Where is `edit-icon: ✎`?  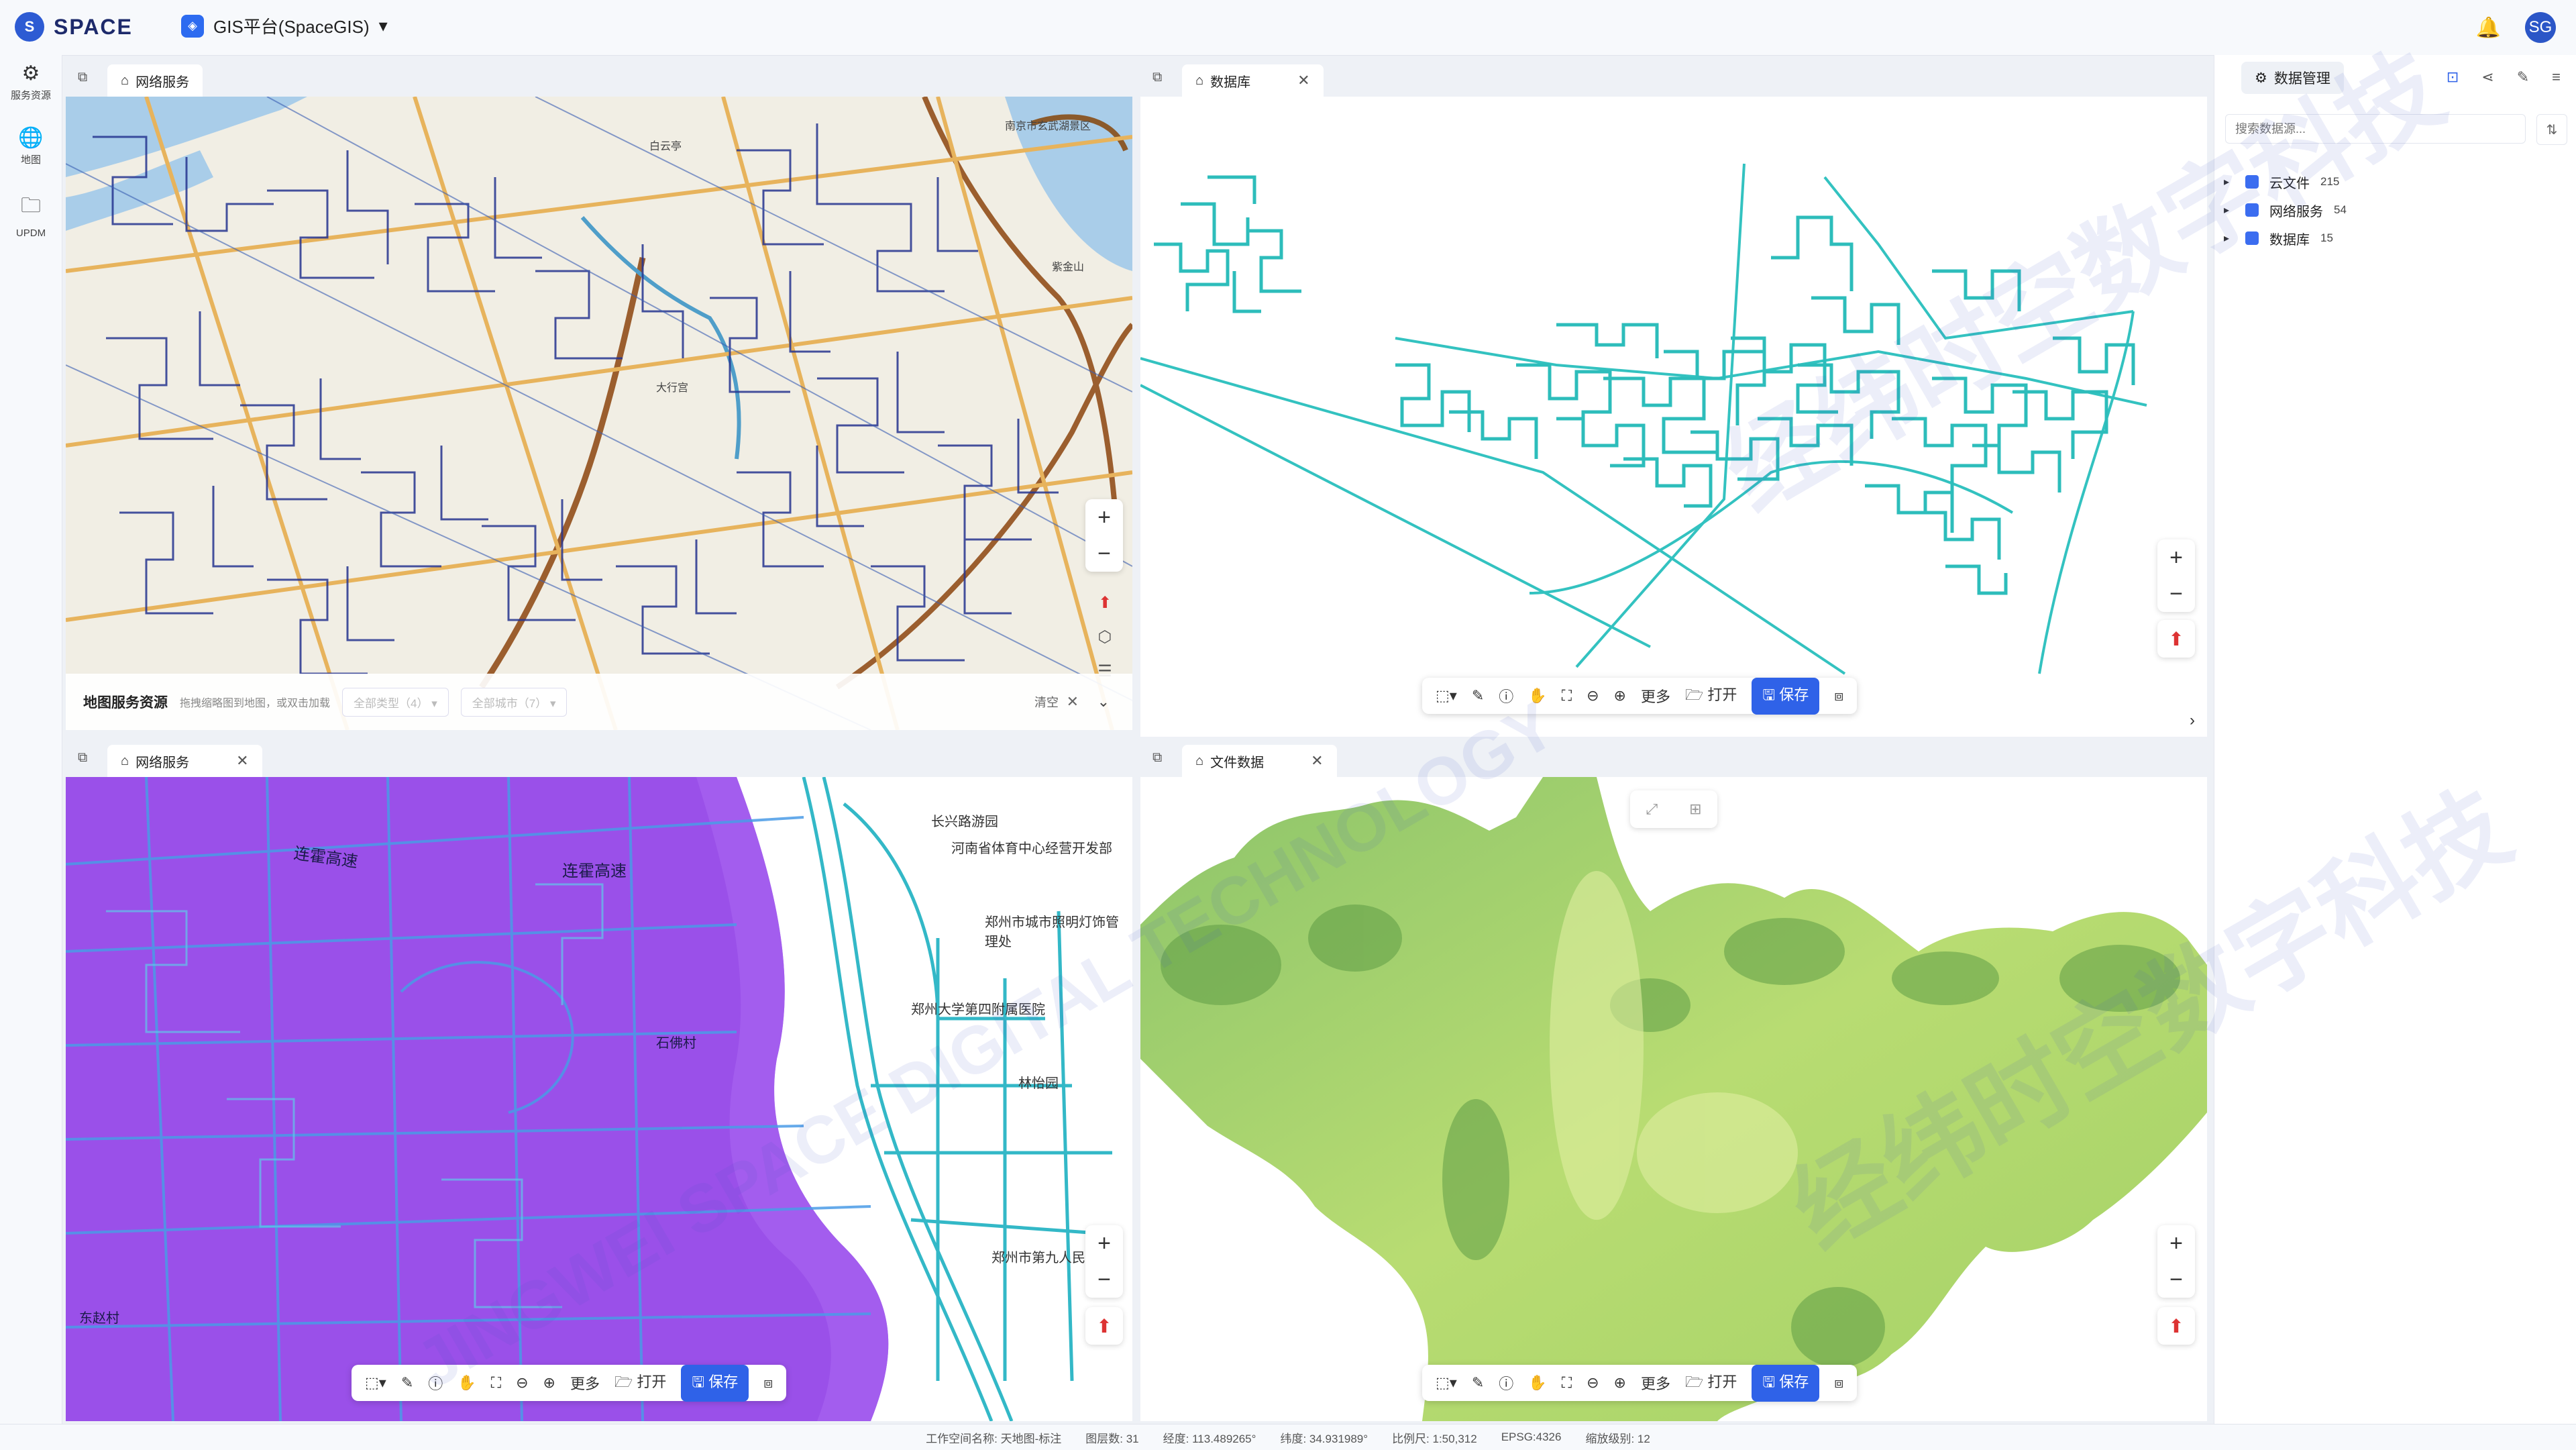 edit-icon: ✎ is located at coordinates (2523, 77).